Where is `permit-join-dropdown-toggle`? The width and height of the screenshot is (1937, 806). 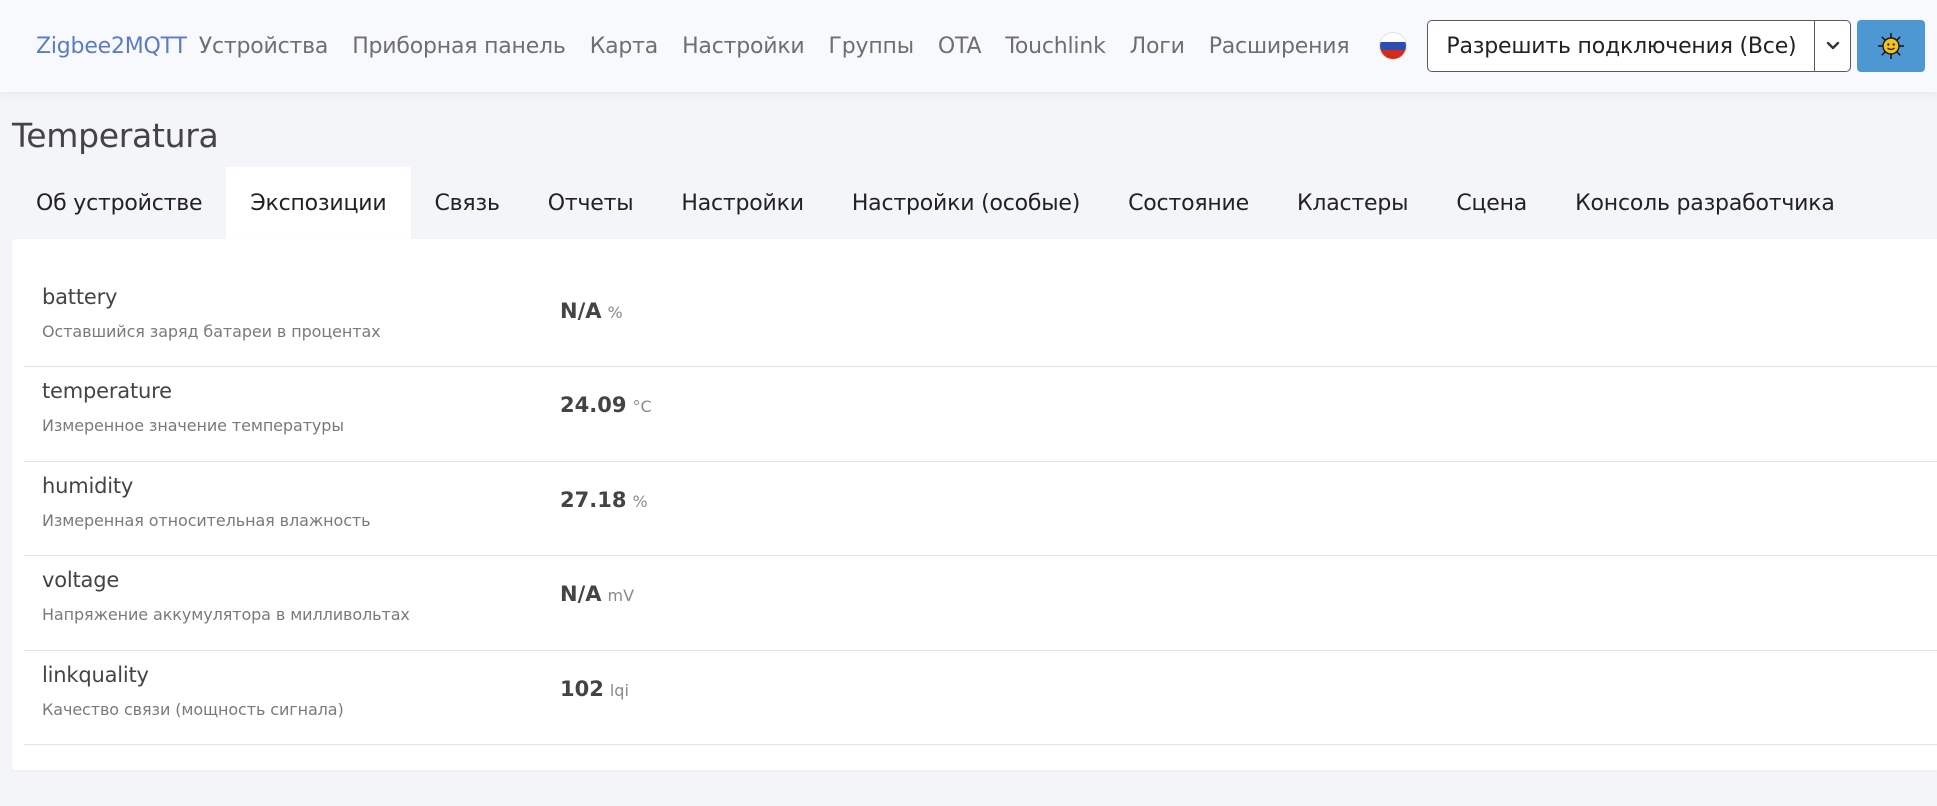 permit-join-dropdown-toggle is located at coordinates (1832, 46).